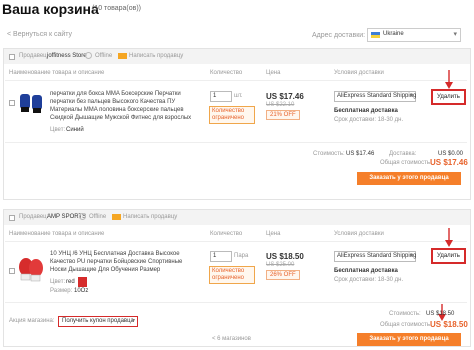  I want to click on discount-badge: 26% OFF, so click(283, 275).